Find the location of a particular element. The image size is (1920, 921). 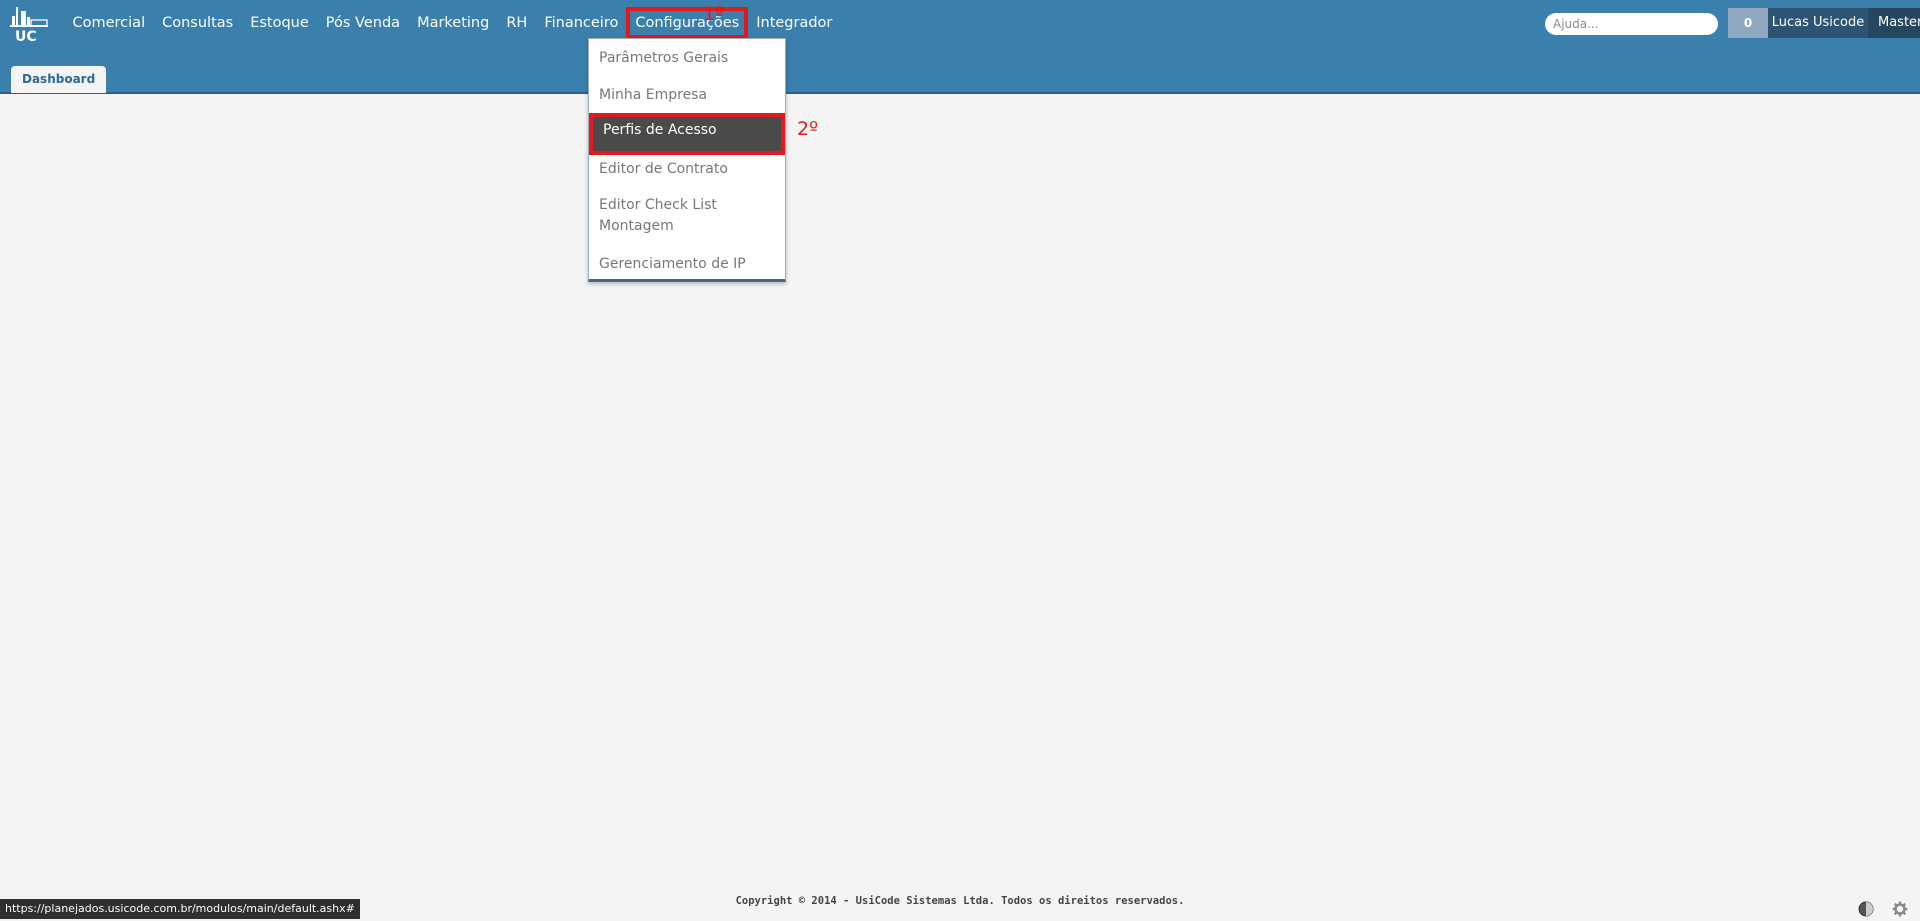

nav-rh: RH is located at coordinates (517, 23).